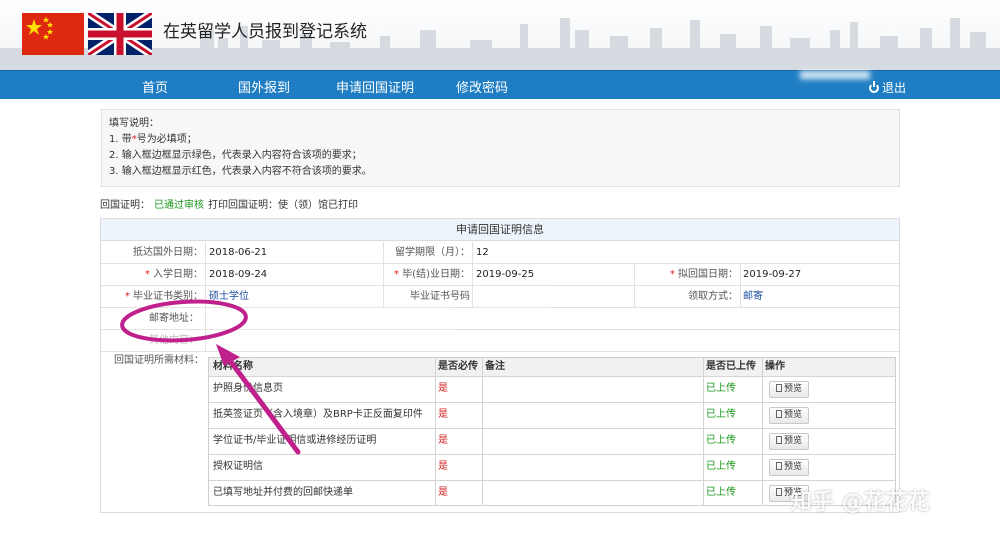 Image resolution: width=1000 pixels, height=540 pixels. What do you see at coordinates (482, 252) in the screenshot?
I see `study-duration-value: 12` at bounding box center [482, 252].